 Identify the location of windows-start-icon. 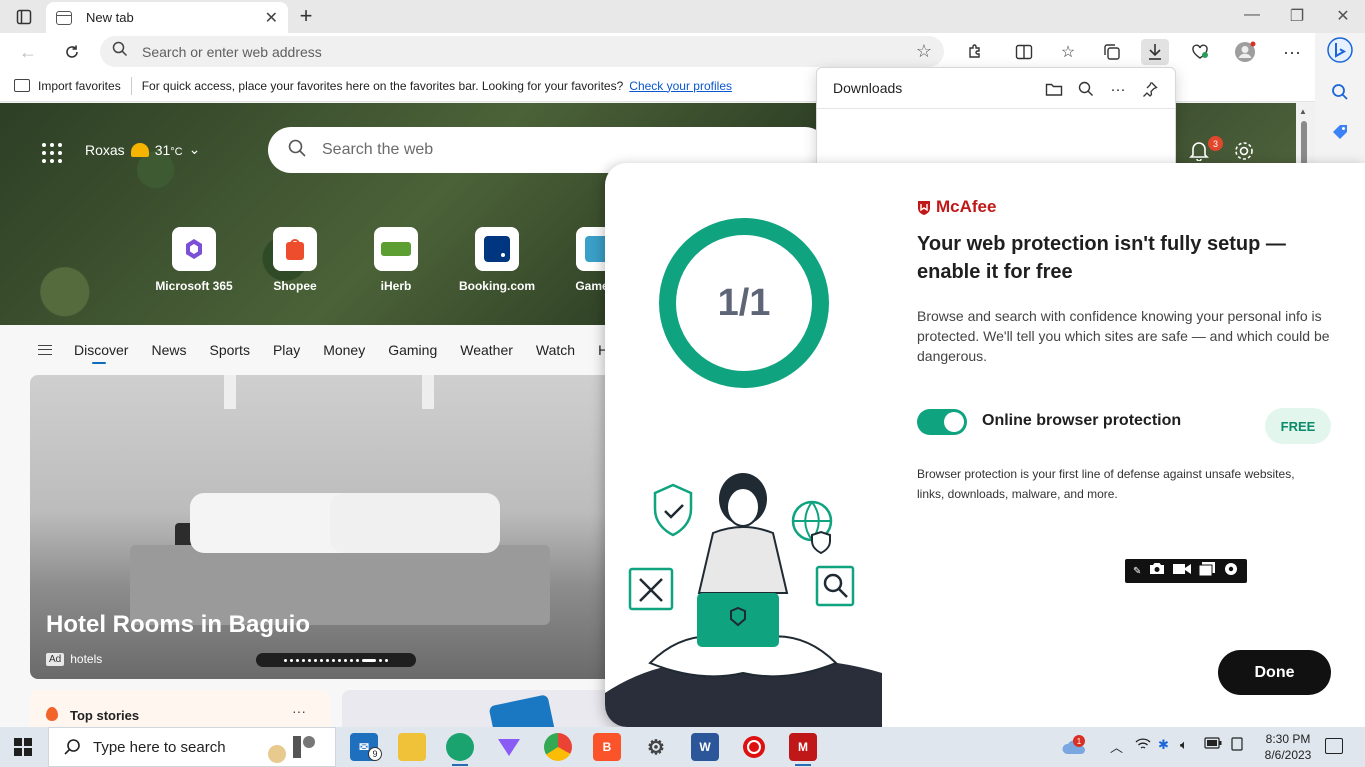
(23, 747).